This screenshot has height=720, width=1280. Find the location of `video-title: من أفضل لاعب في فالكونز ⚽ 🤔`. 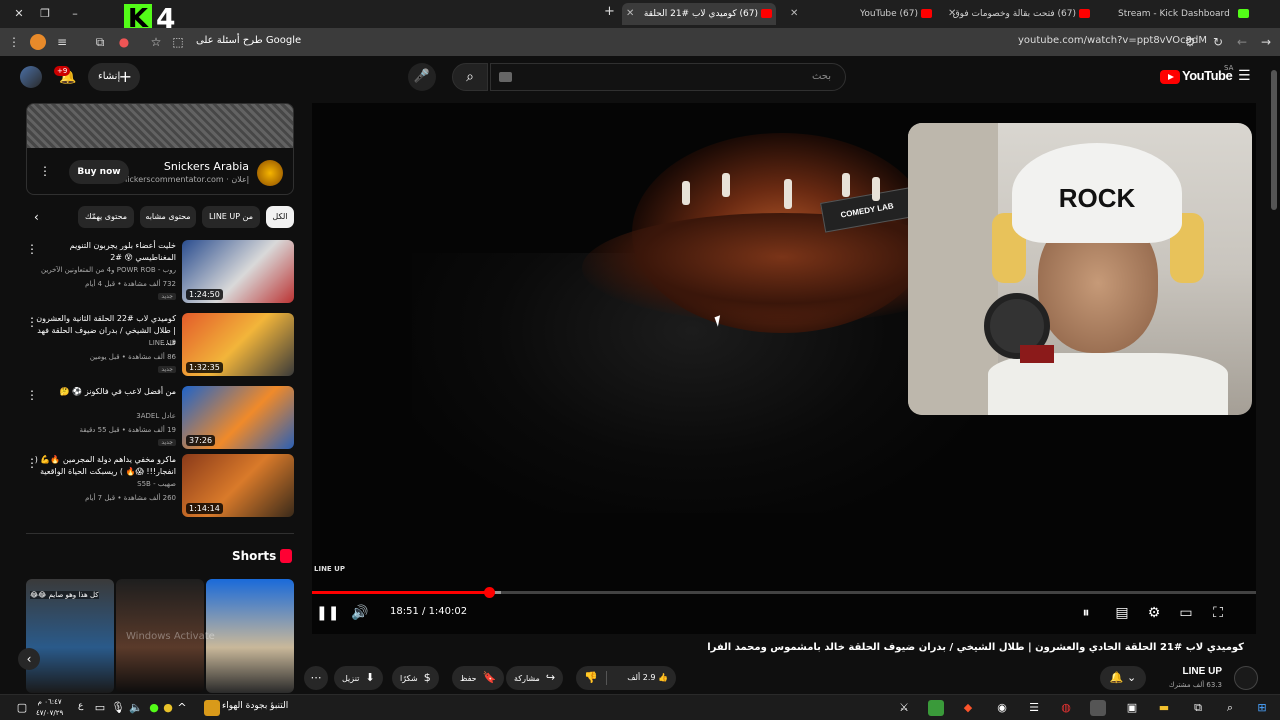

video-title: من أفضل لاعب في فالكونز ⚽ 🤔 is located at coordinates (105, 392).